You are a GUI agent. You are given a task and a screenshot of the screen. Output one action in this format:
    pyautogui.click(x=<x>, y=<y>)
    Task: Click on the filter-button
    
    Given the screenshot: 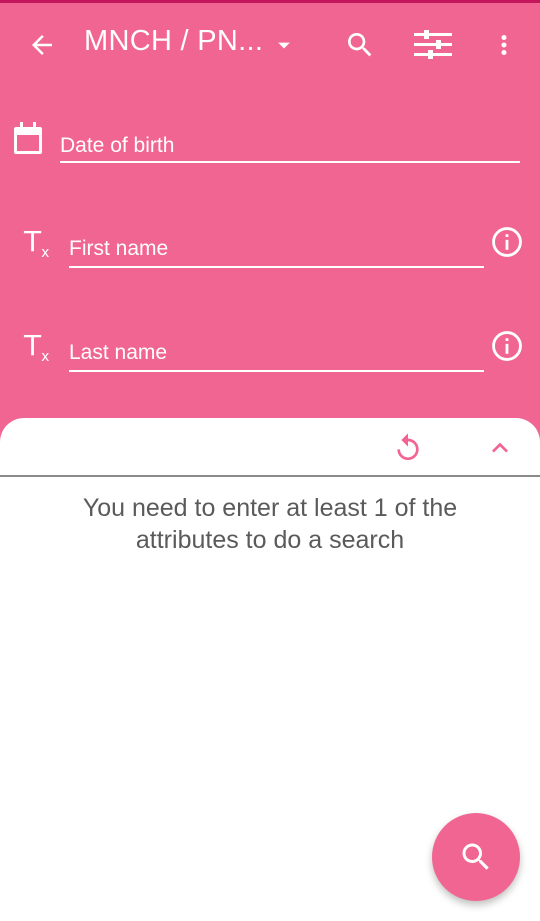 What is the action you would take?
    pyautogui.click(x=433, y=45)
    